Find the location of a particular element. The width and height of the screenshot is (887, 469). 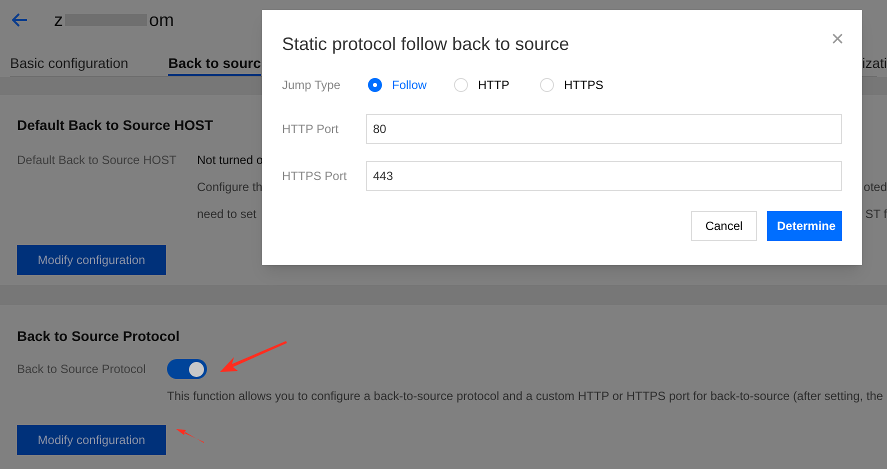

field-label: Back to Source Protocol is located at coordinates (82, 369).